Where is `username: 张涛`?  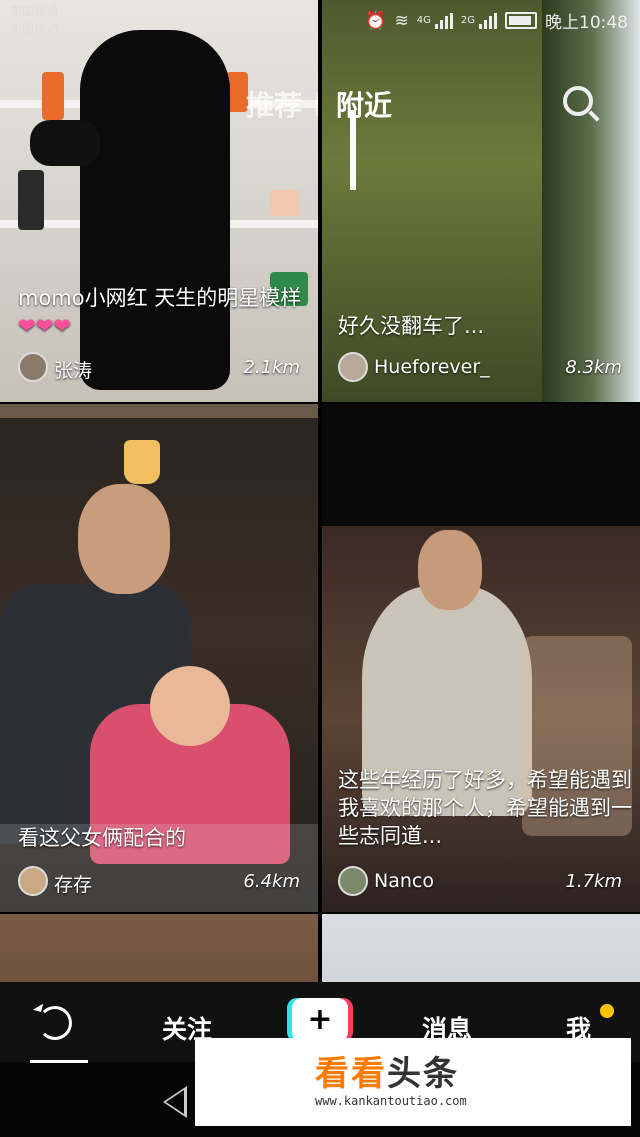 username: 张涛 is located at coordinates (73, 369).